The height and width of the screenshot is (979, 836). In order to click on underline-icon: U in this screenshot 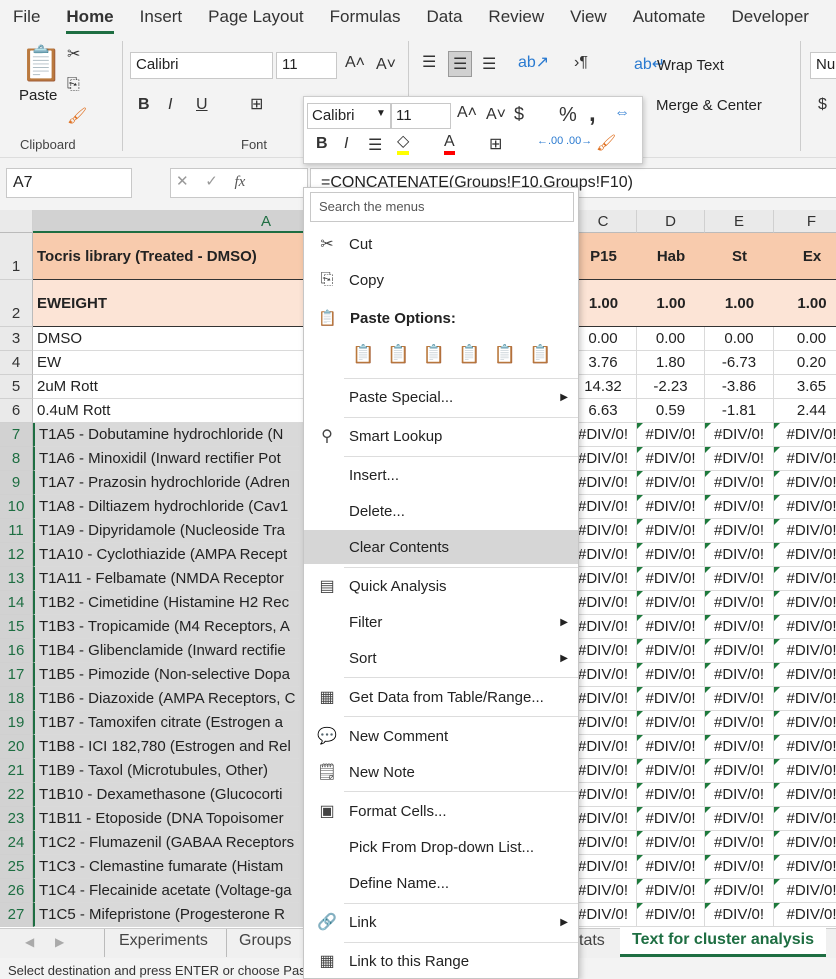, I will do `click(202, 105)`.